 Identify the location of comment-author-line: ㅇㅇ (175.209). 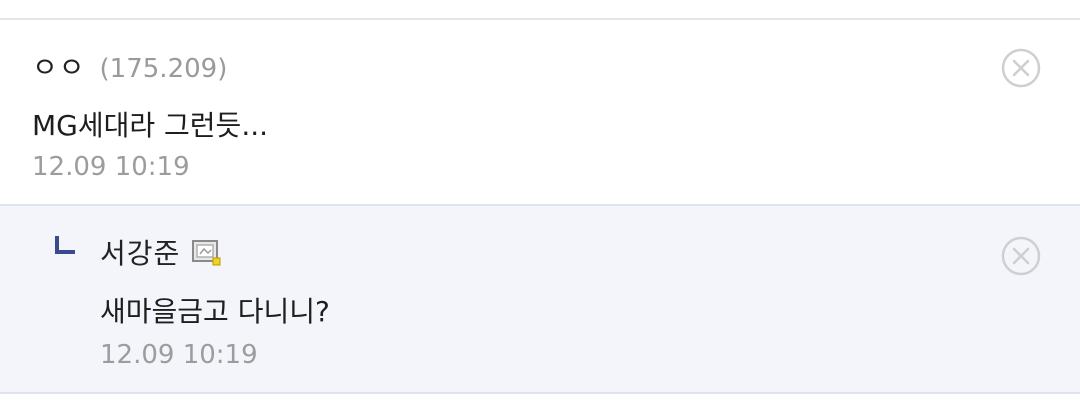
(129, 66).